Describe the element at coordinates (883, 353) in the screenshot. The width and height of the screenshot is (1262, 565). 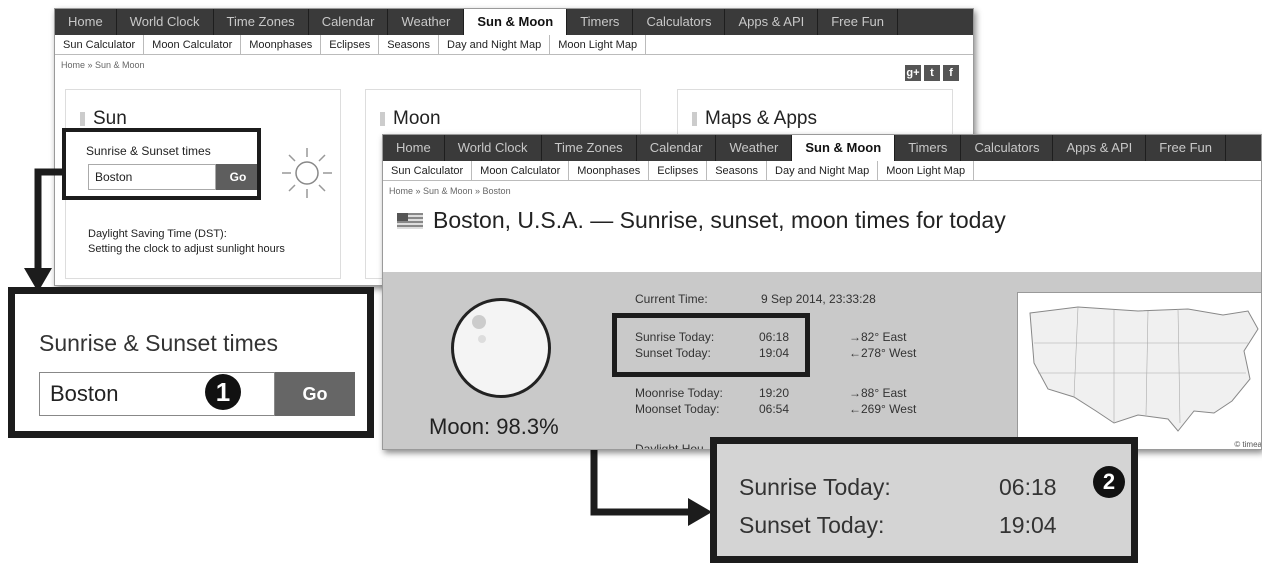
I see `sunset-direction: ←278° West` at that location.